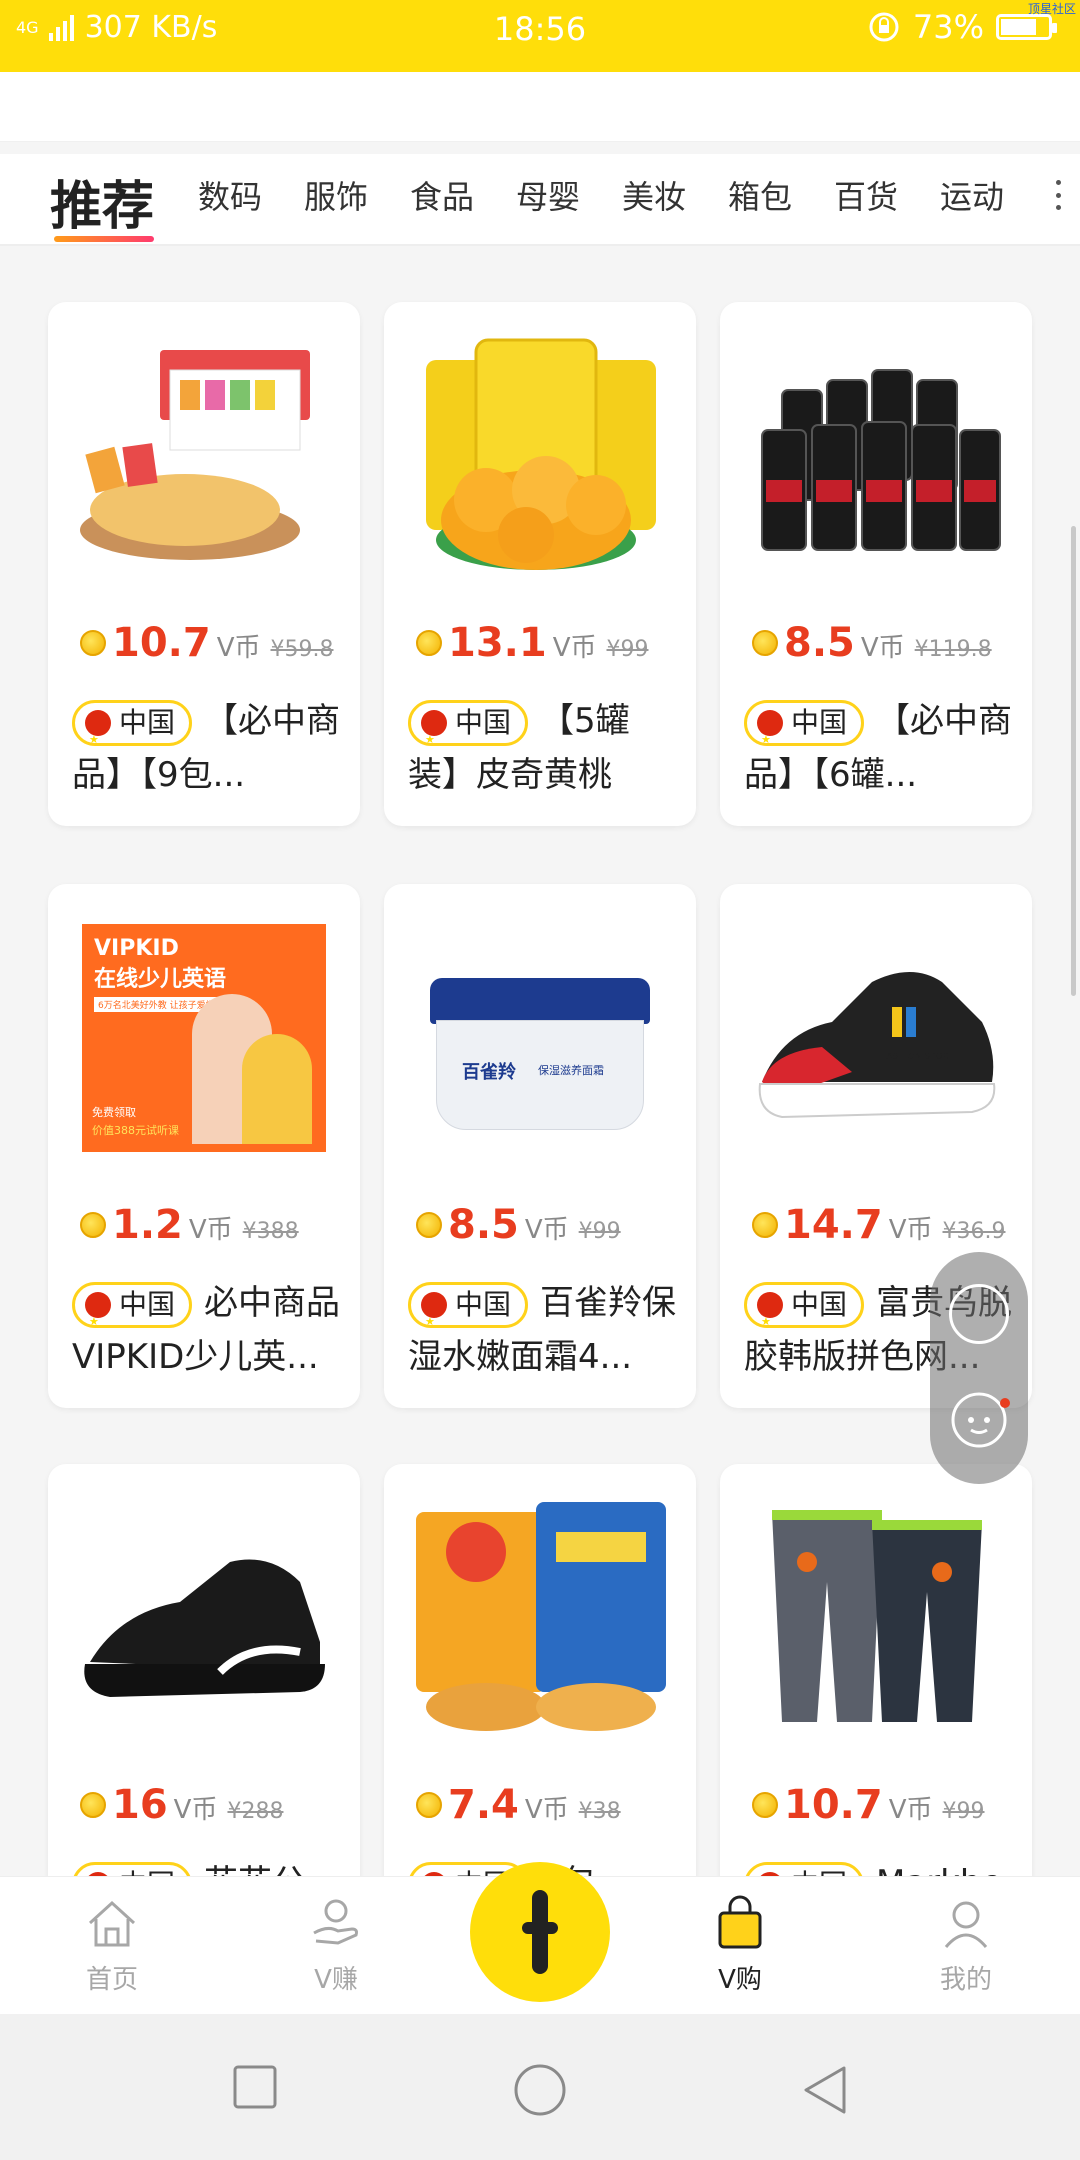  Describe the element at coordinates (255, 1869) in the screenshot. I see `product-name: 花花公` at that location.